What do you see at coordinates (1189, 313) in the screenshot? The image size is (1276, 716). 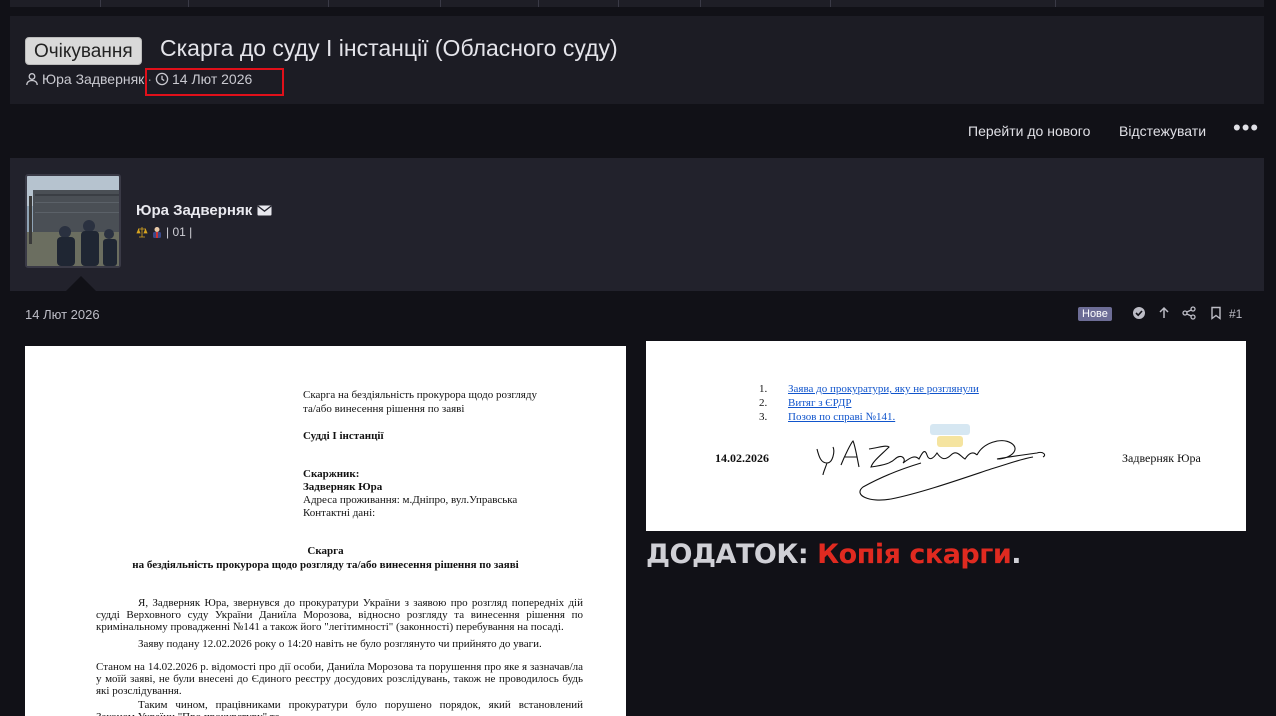 I see `share-icon` at bounding box center [1189, 313].